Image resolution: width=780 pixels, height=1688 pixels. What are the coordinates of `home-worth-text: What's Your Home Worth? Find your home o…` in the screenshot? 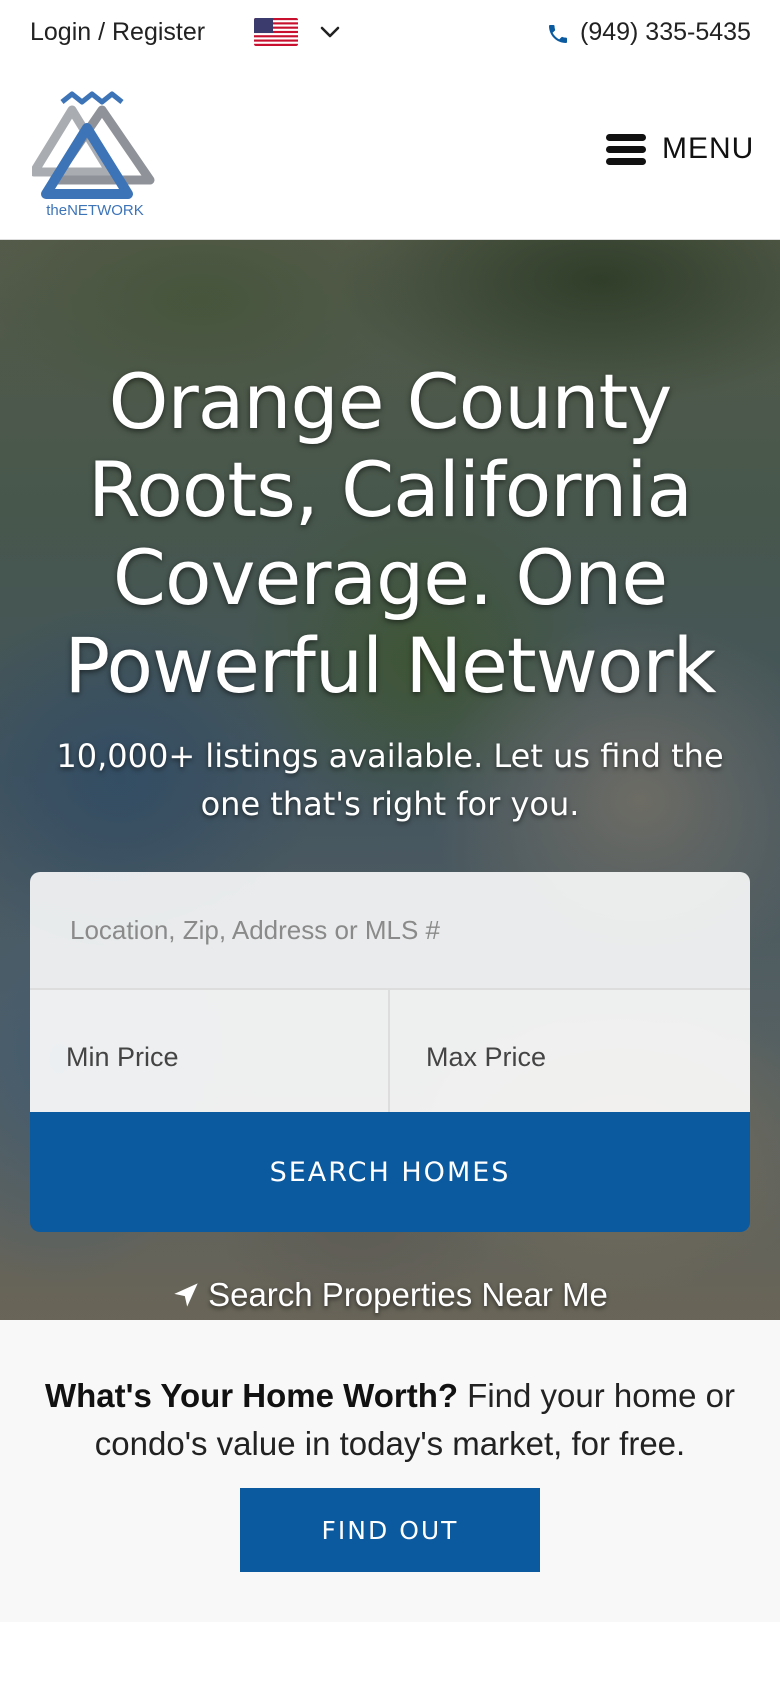 It's located at (390, 1420).